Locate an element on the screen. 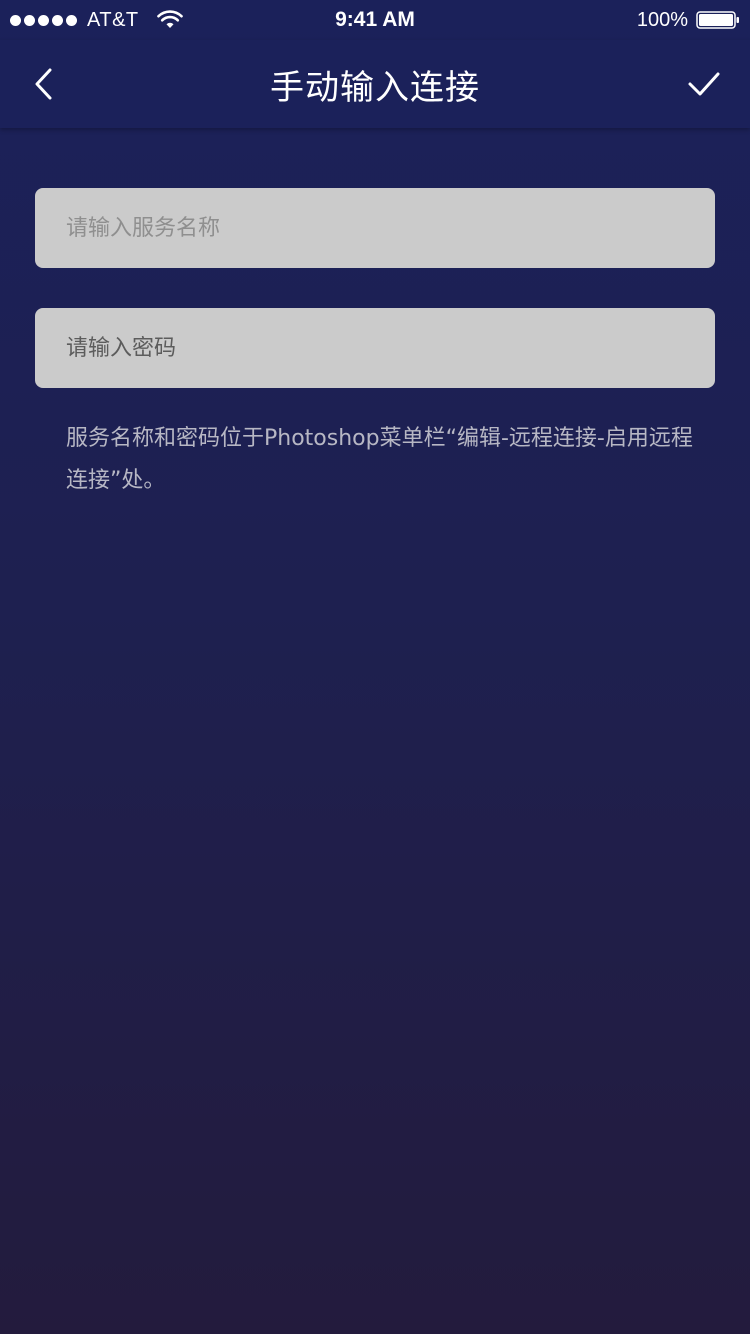 The height and width of the screenshot is (1334, 750). page-title: 手动输入连接 is located at coordinates (375, 87).